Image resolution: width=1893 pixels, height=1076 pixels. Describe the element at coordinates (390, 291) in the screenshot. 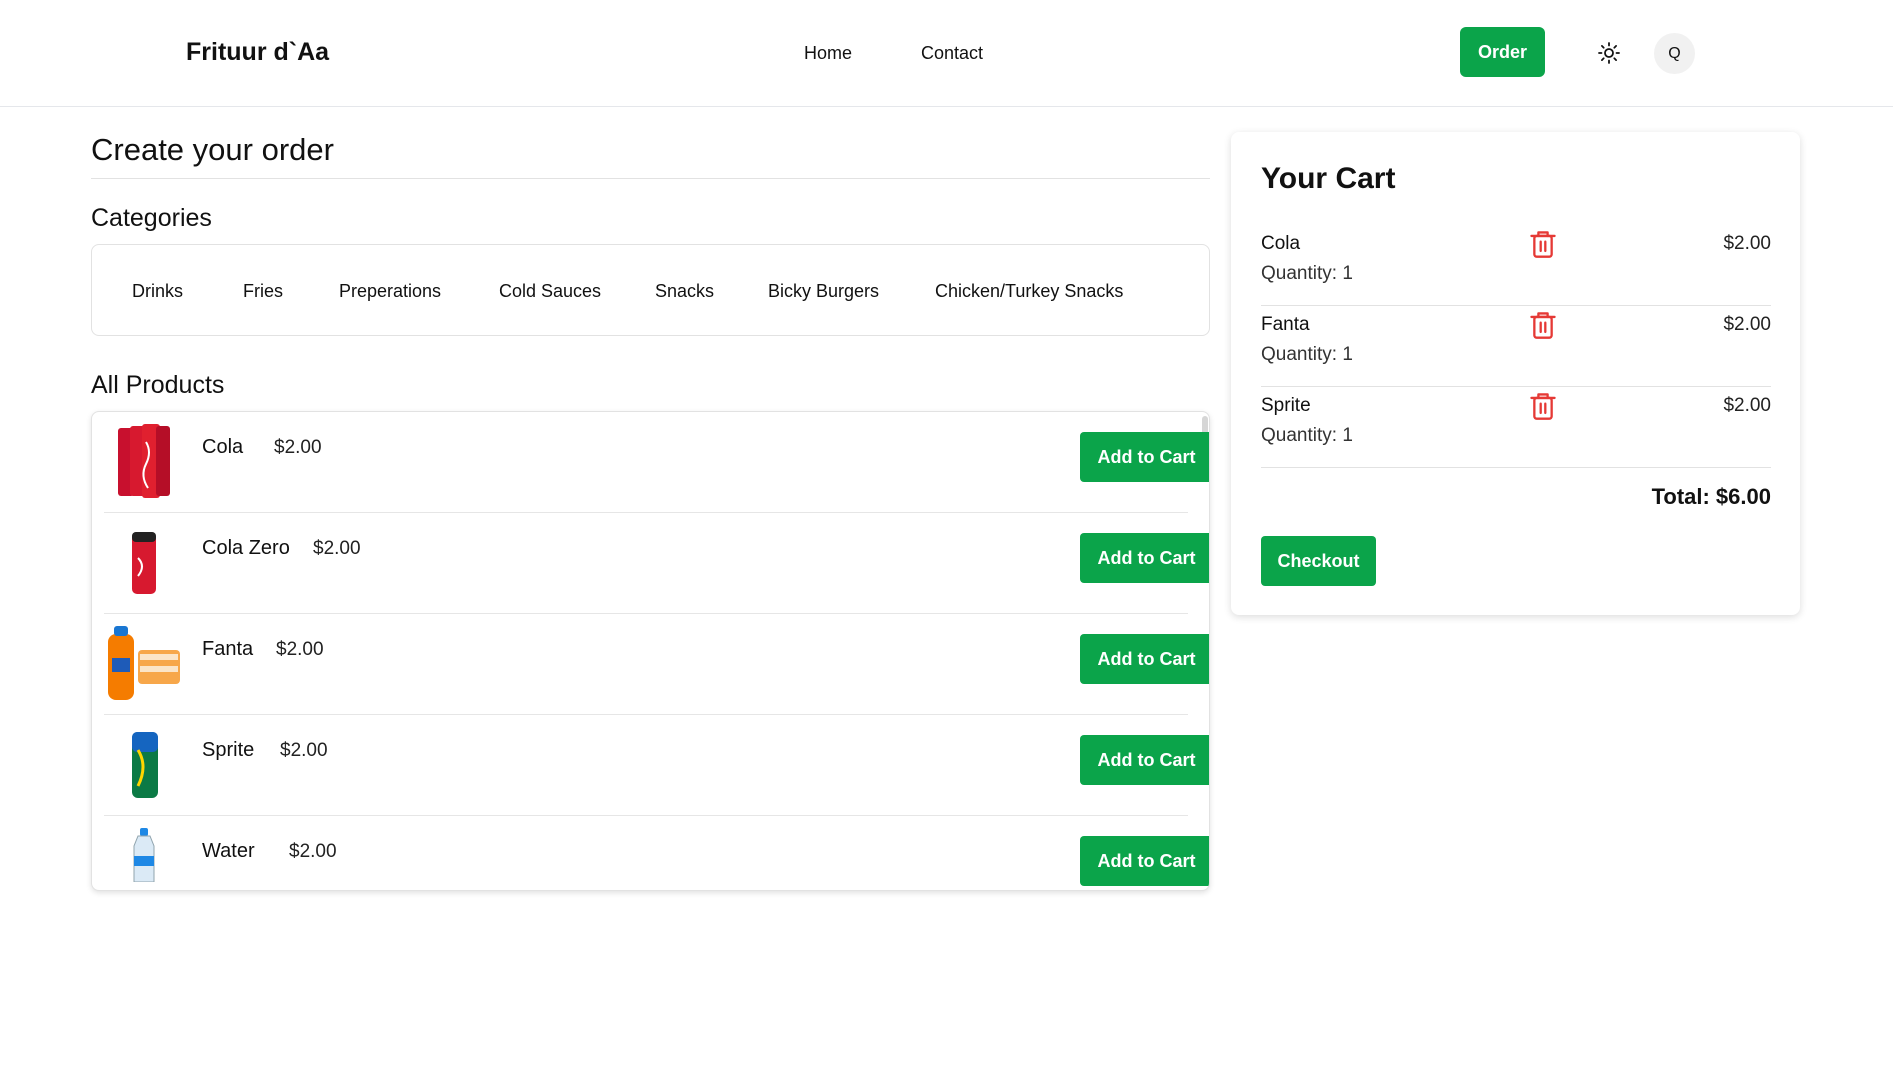

I see `category-preperations: Preperations` at that location.